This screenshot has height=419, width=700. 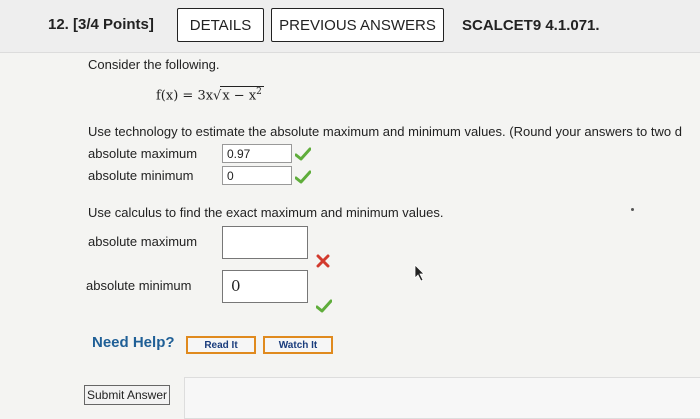 I want to click on question-title: 12. [3/4 Points], so click(x=101, y=24).